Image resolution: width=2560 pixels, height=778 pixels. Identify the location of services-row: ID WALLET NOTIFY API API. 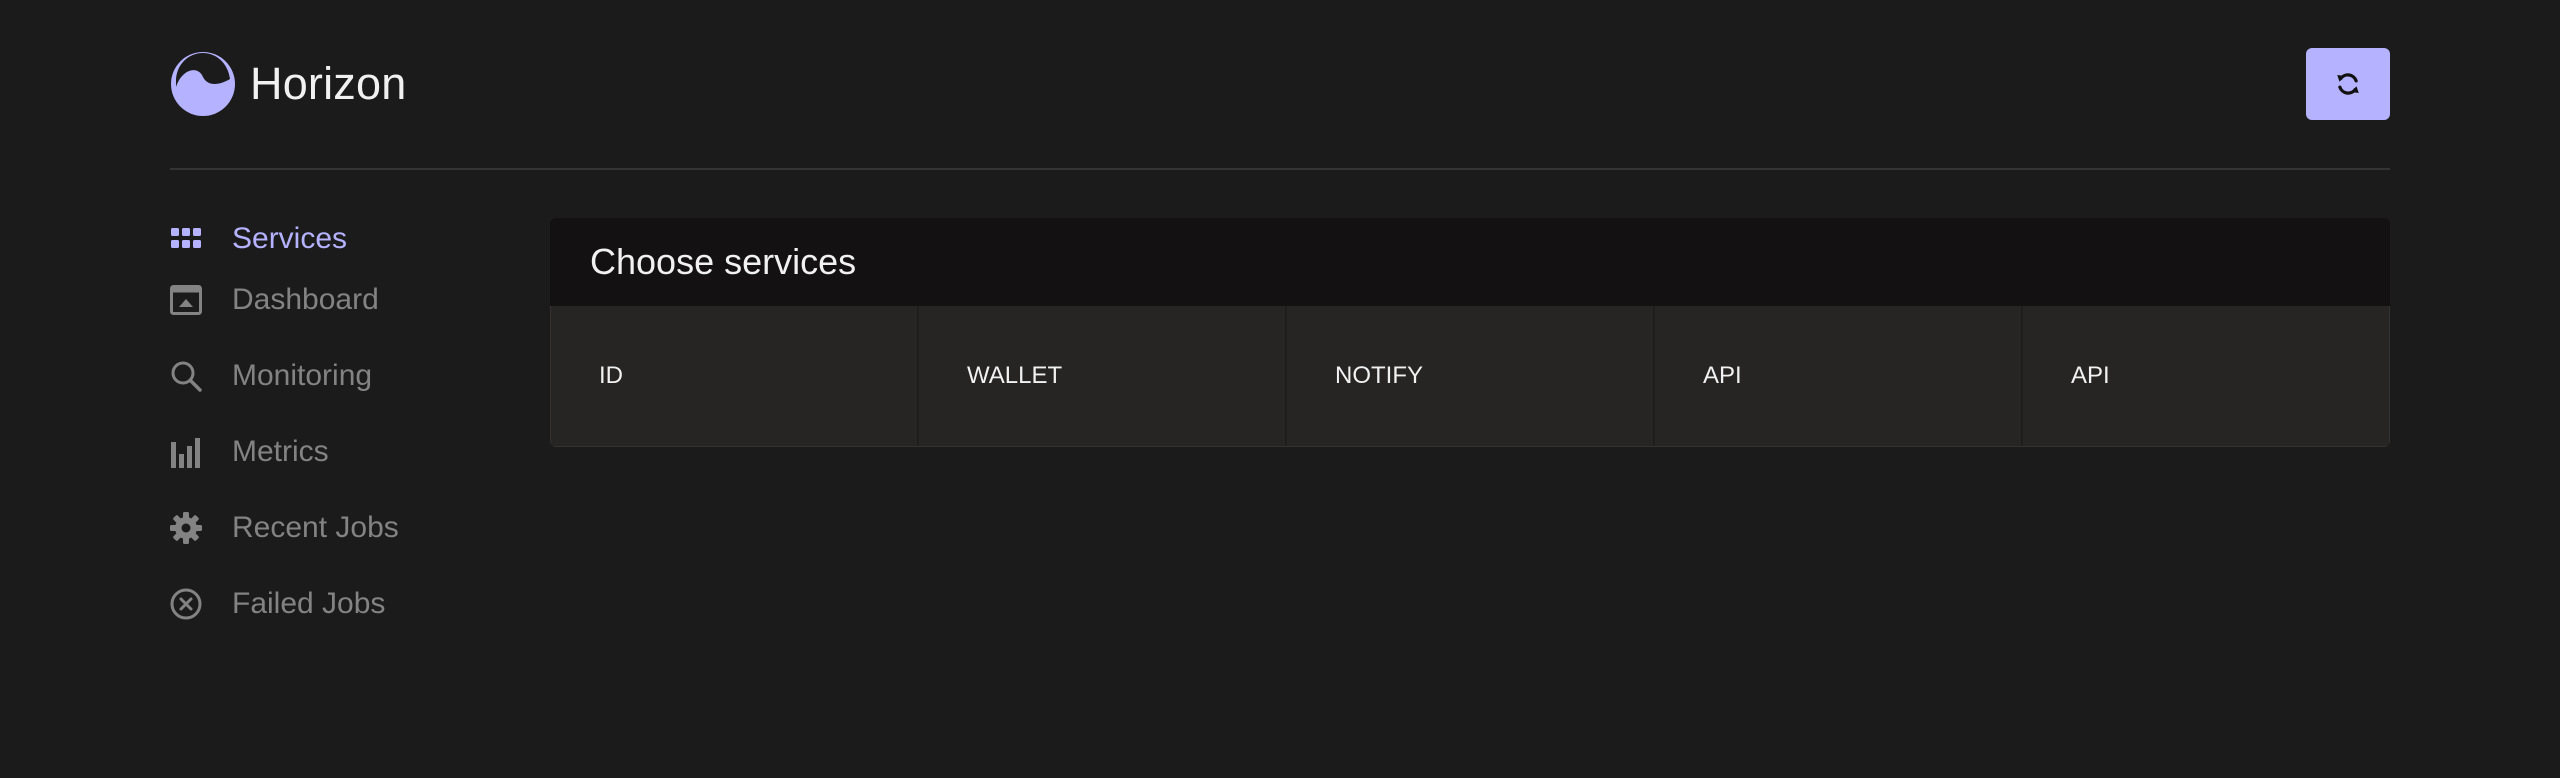
(1470, 376).